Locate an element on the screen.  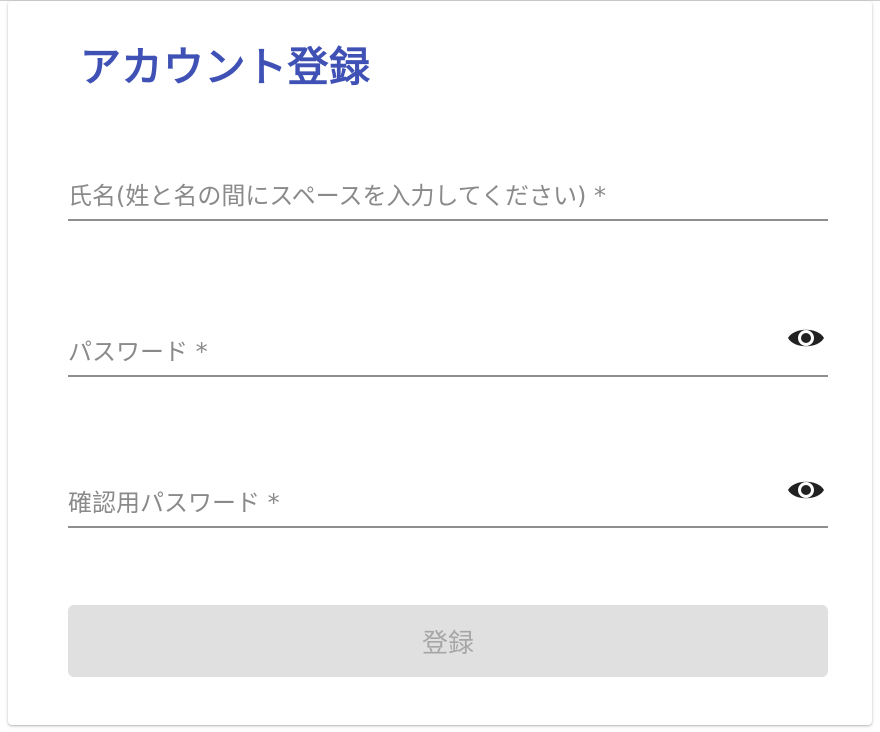
page-title: アカウント登録 is located at coordinates (225, 67).